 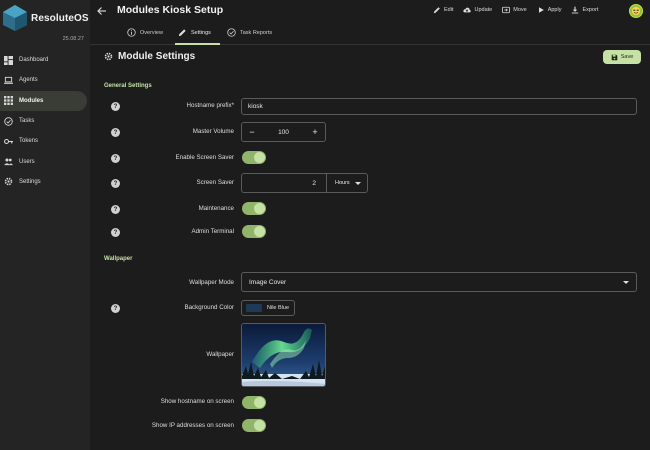 What do you see at coordinates (254, 425) in the screenshot?
I see `show-ip-toggle` at bounding box center [254, 425].